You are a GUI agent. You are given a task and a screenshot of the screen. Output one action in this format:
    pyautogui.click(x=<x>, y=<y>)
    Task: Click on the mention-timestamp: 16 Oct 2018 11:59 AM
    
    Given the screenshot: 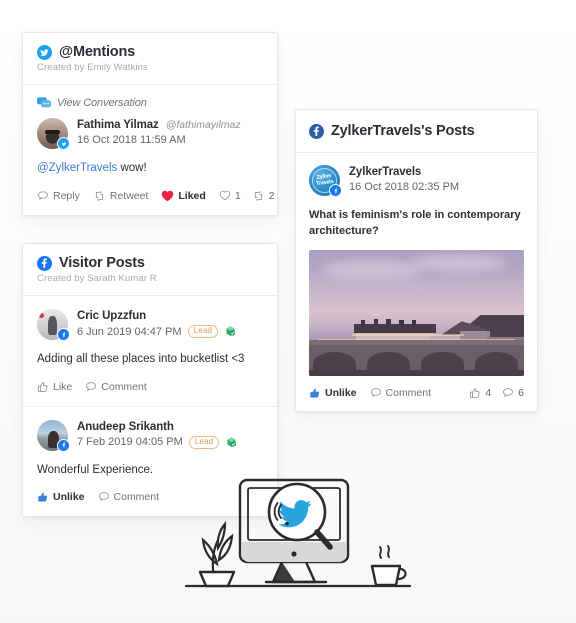 What is the action you would take?
    pyautogui.click(x=131, y=140)
    